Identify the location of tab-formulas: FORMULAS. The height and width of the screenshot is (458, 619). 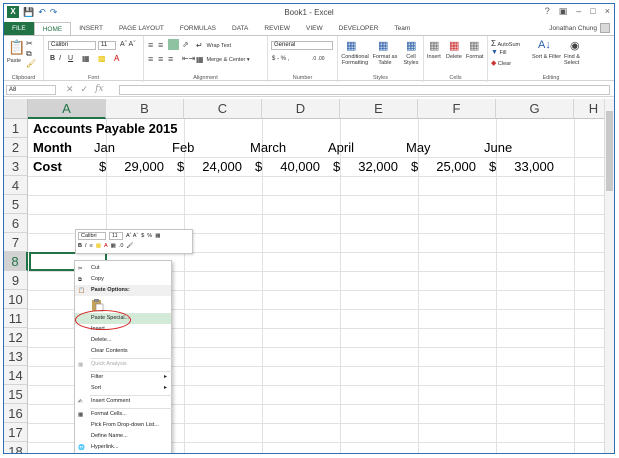
(198, 28).